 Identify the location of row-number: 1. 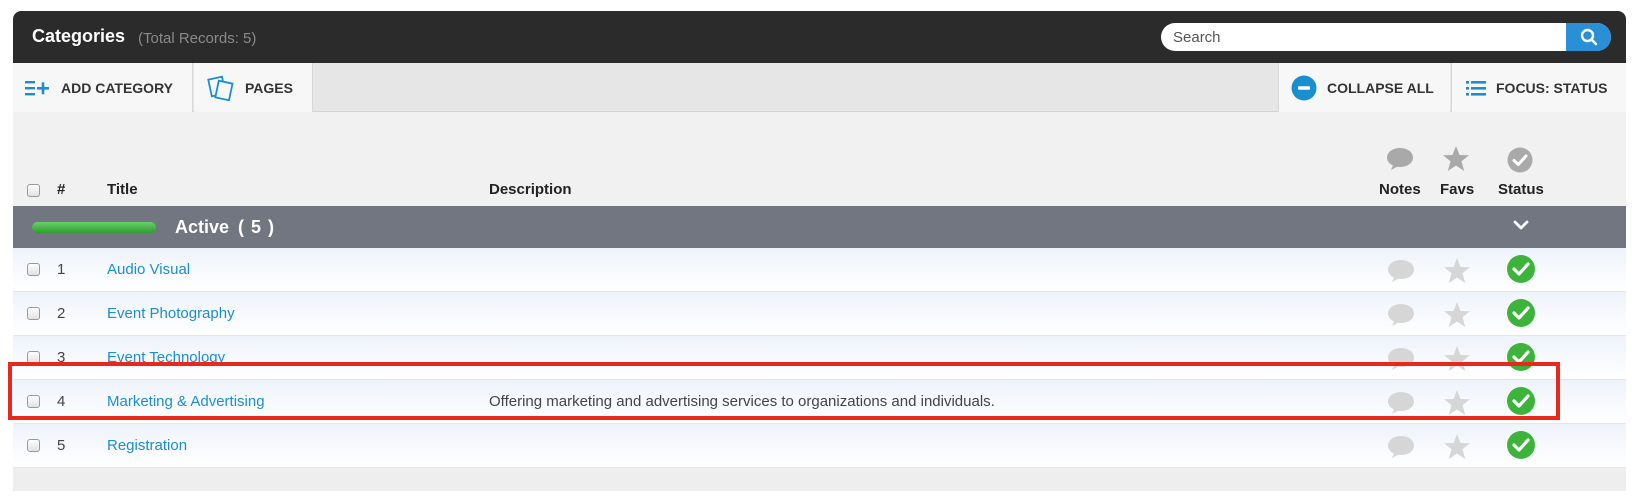
(61, 269).